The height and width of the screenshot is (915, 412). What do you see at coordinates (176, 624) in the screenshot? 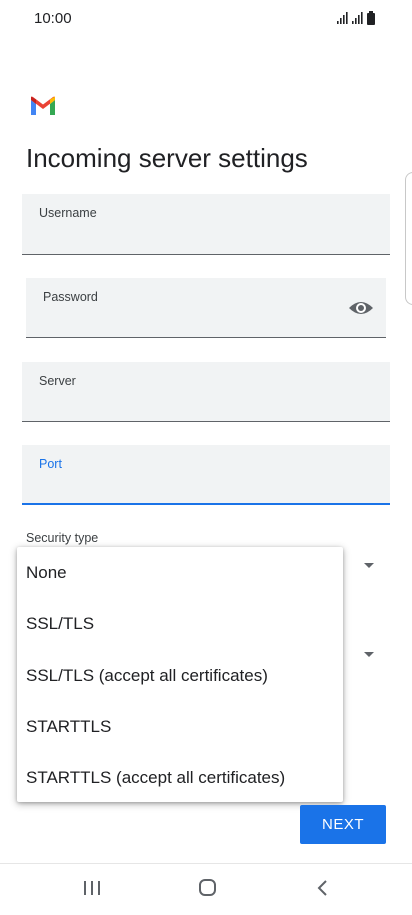
I see `dropdown-option-ssl-tls: SSL/TLS` at bounding box center [176, 624].